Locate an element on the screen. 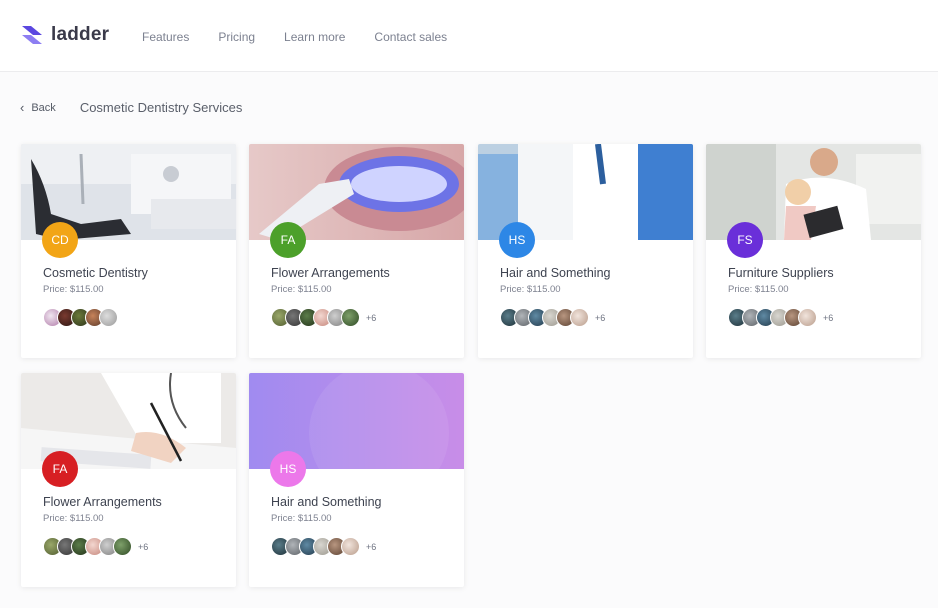 This screenshot has height=608, width=938. back-label: Back is located at coordinates (43, 107).